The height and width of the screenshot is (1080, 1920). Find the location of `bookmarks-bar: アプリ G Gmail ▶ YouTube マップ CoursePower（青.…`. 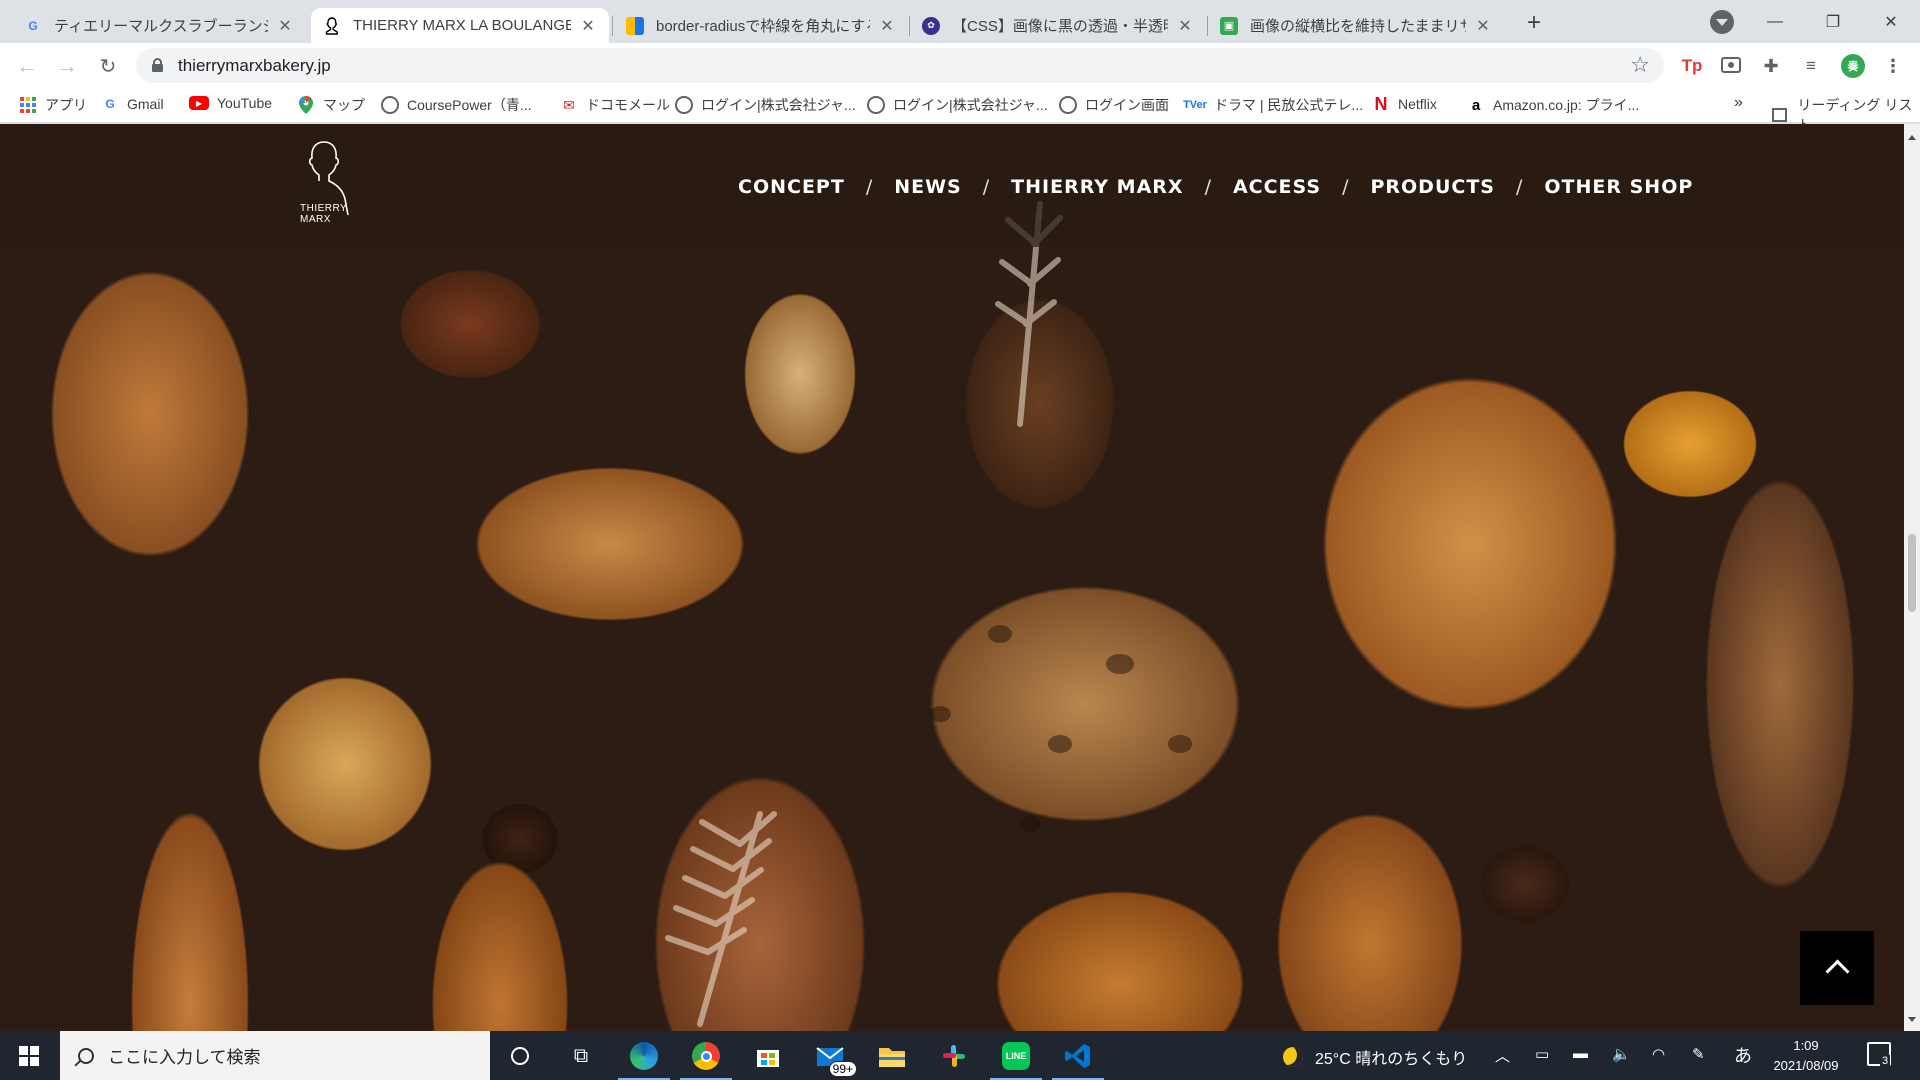

bookmarks-bar: アプリ G Gmail ▶ YouTube マップ CoursePower（青.… is located at coordinates (960, 110).